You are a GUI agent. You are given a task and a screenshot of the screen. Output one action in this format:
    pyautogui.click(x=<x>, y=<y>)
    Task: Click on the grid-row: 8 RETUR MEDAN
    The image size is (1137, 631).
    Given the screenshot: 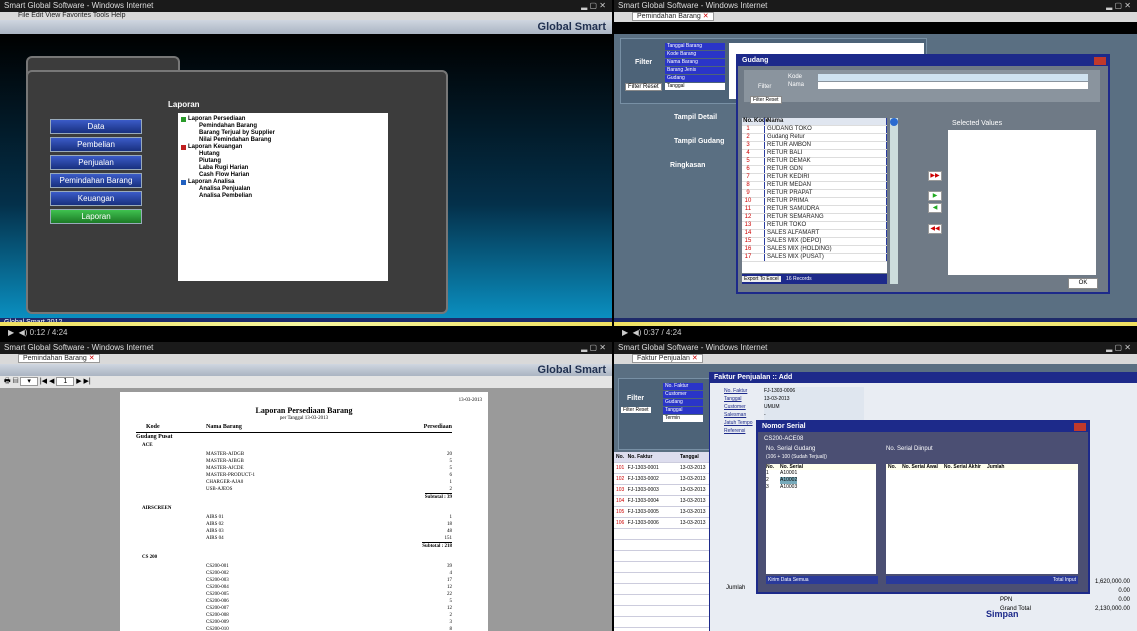 What is the action you would take?
    pyautogui.click(x=814, y=186)
    